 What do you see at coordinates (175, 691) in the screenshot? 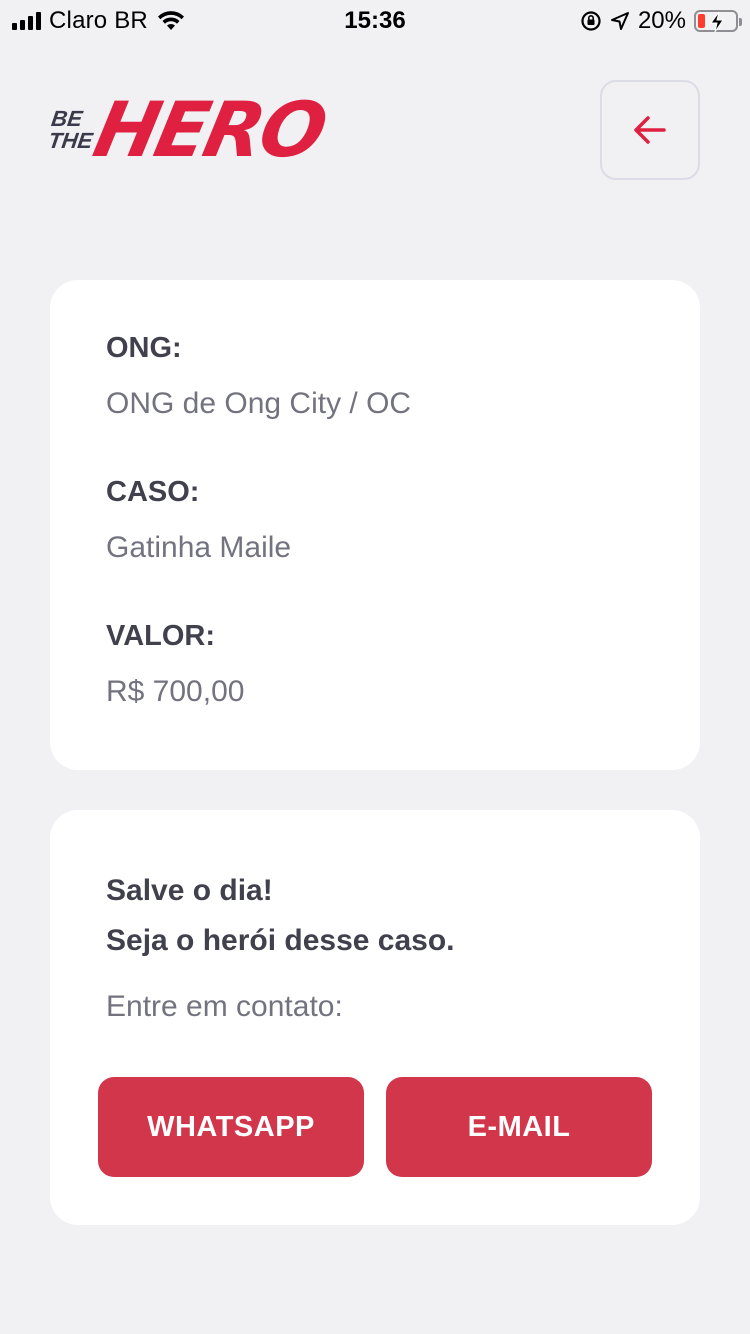
I see `value-amount: R$ 700,00` at bounding box center [175, 691].